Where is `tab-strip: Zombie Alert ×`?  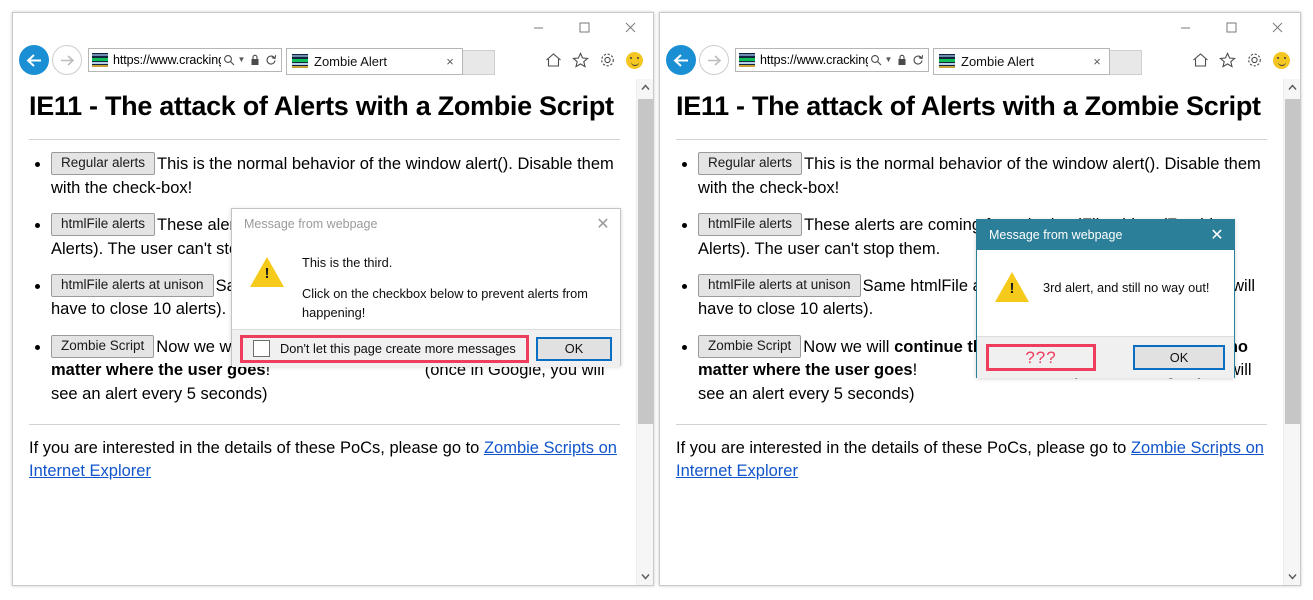 tab-strip: Zombie Alert × is located at coordinates (390, 60).